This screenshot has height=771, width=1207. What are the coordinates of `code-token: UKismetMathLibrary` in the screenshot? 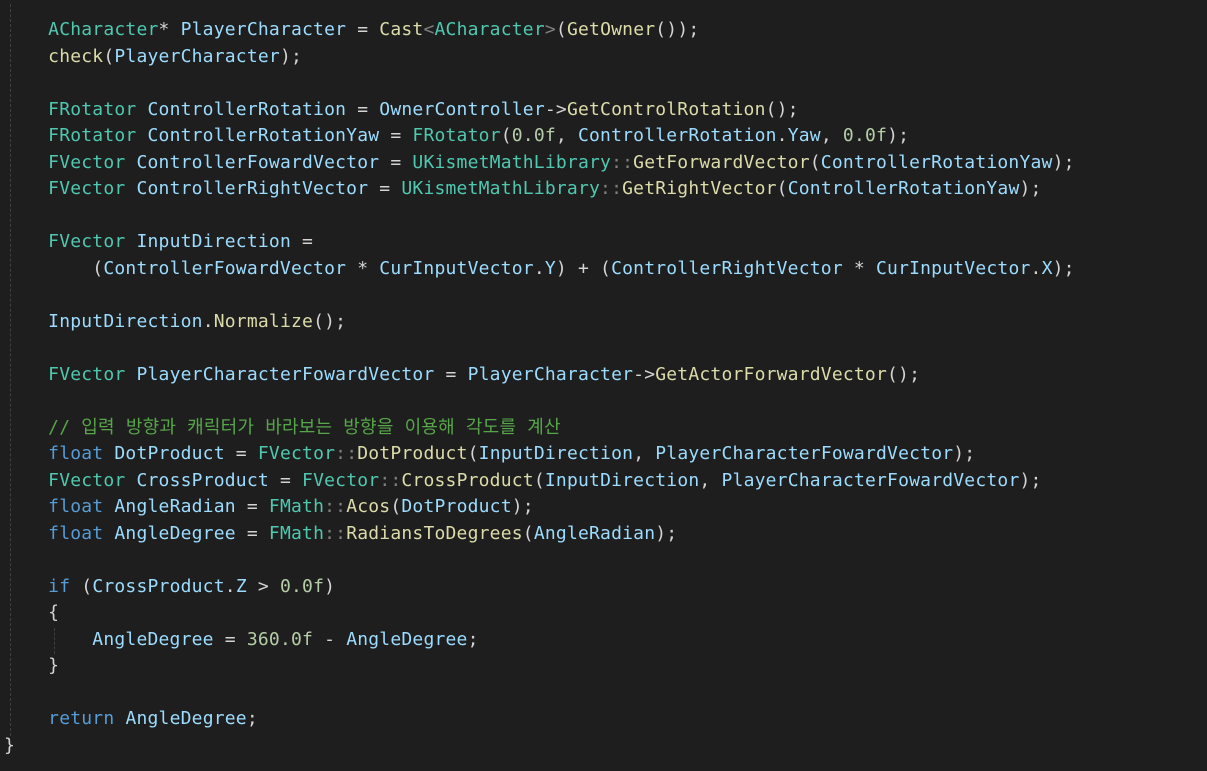 It's located at (501, 188).